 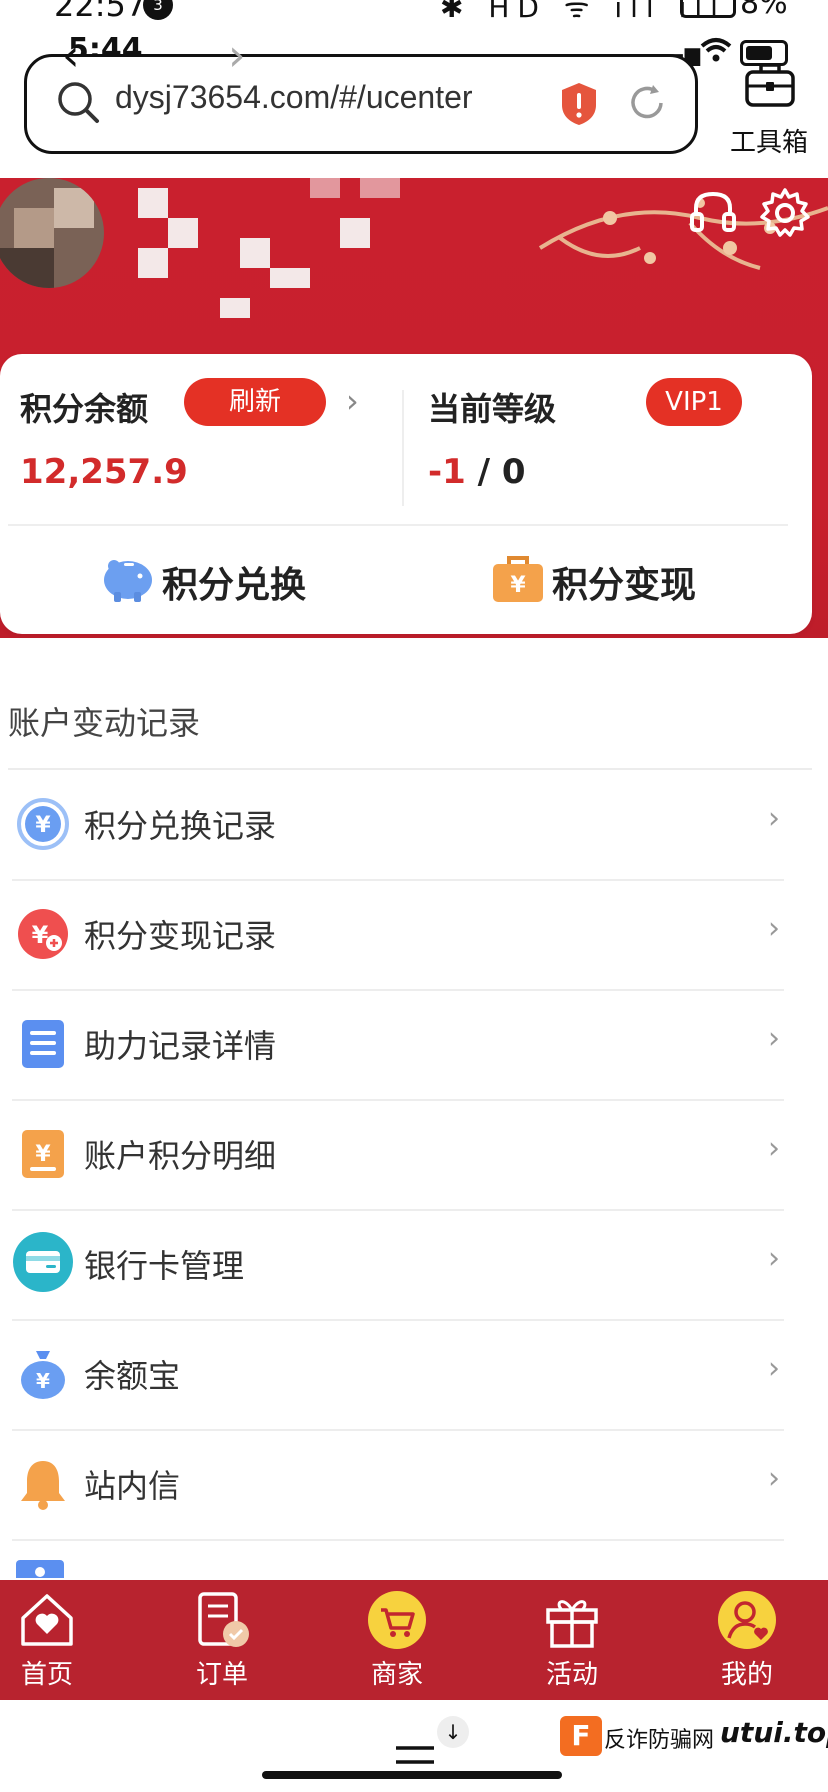 I want to click on bell-icon, so click(x=43, y=1485).